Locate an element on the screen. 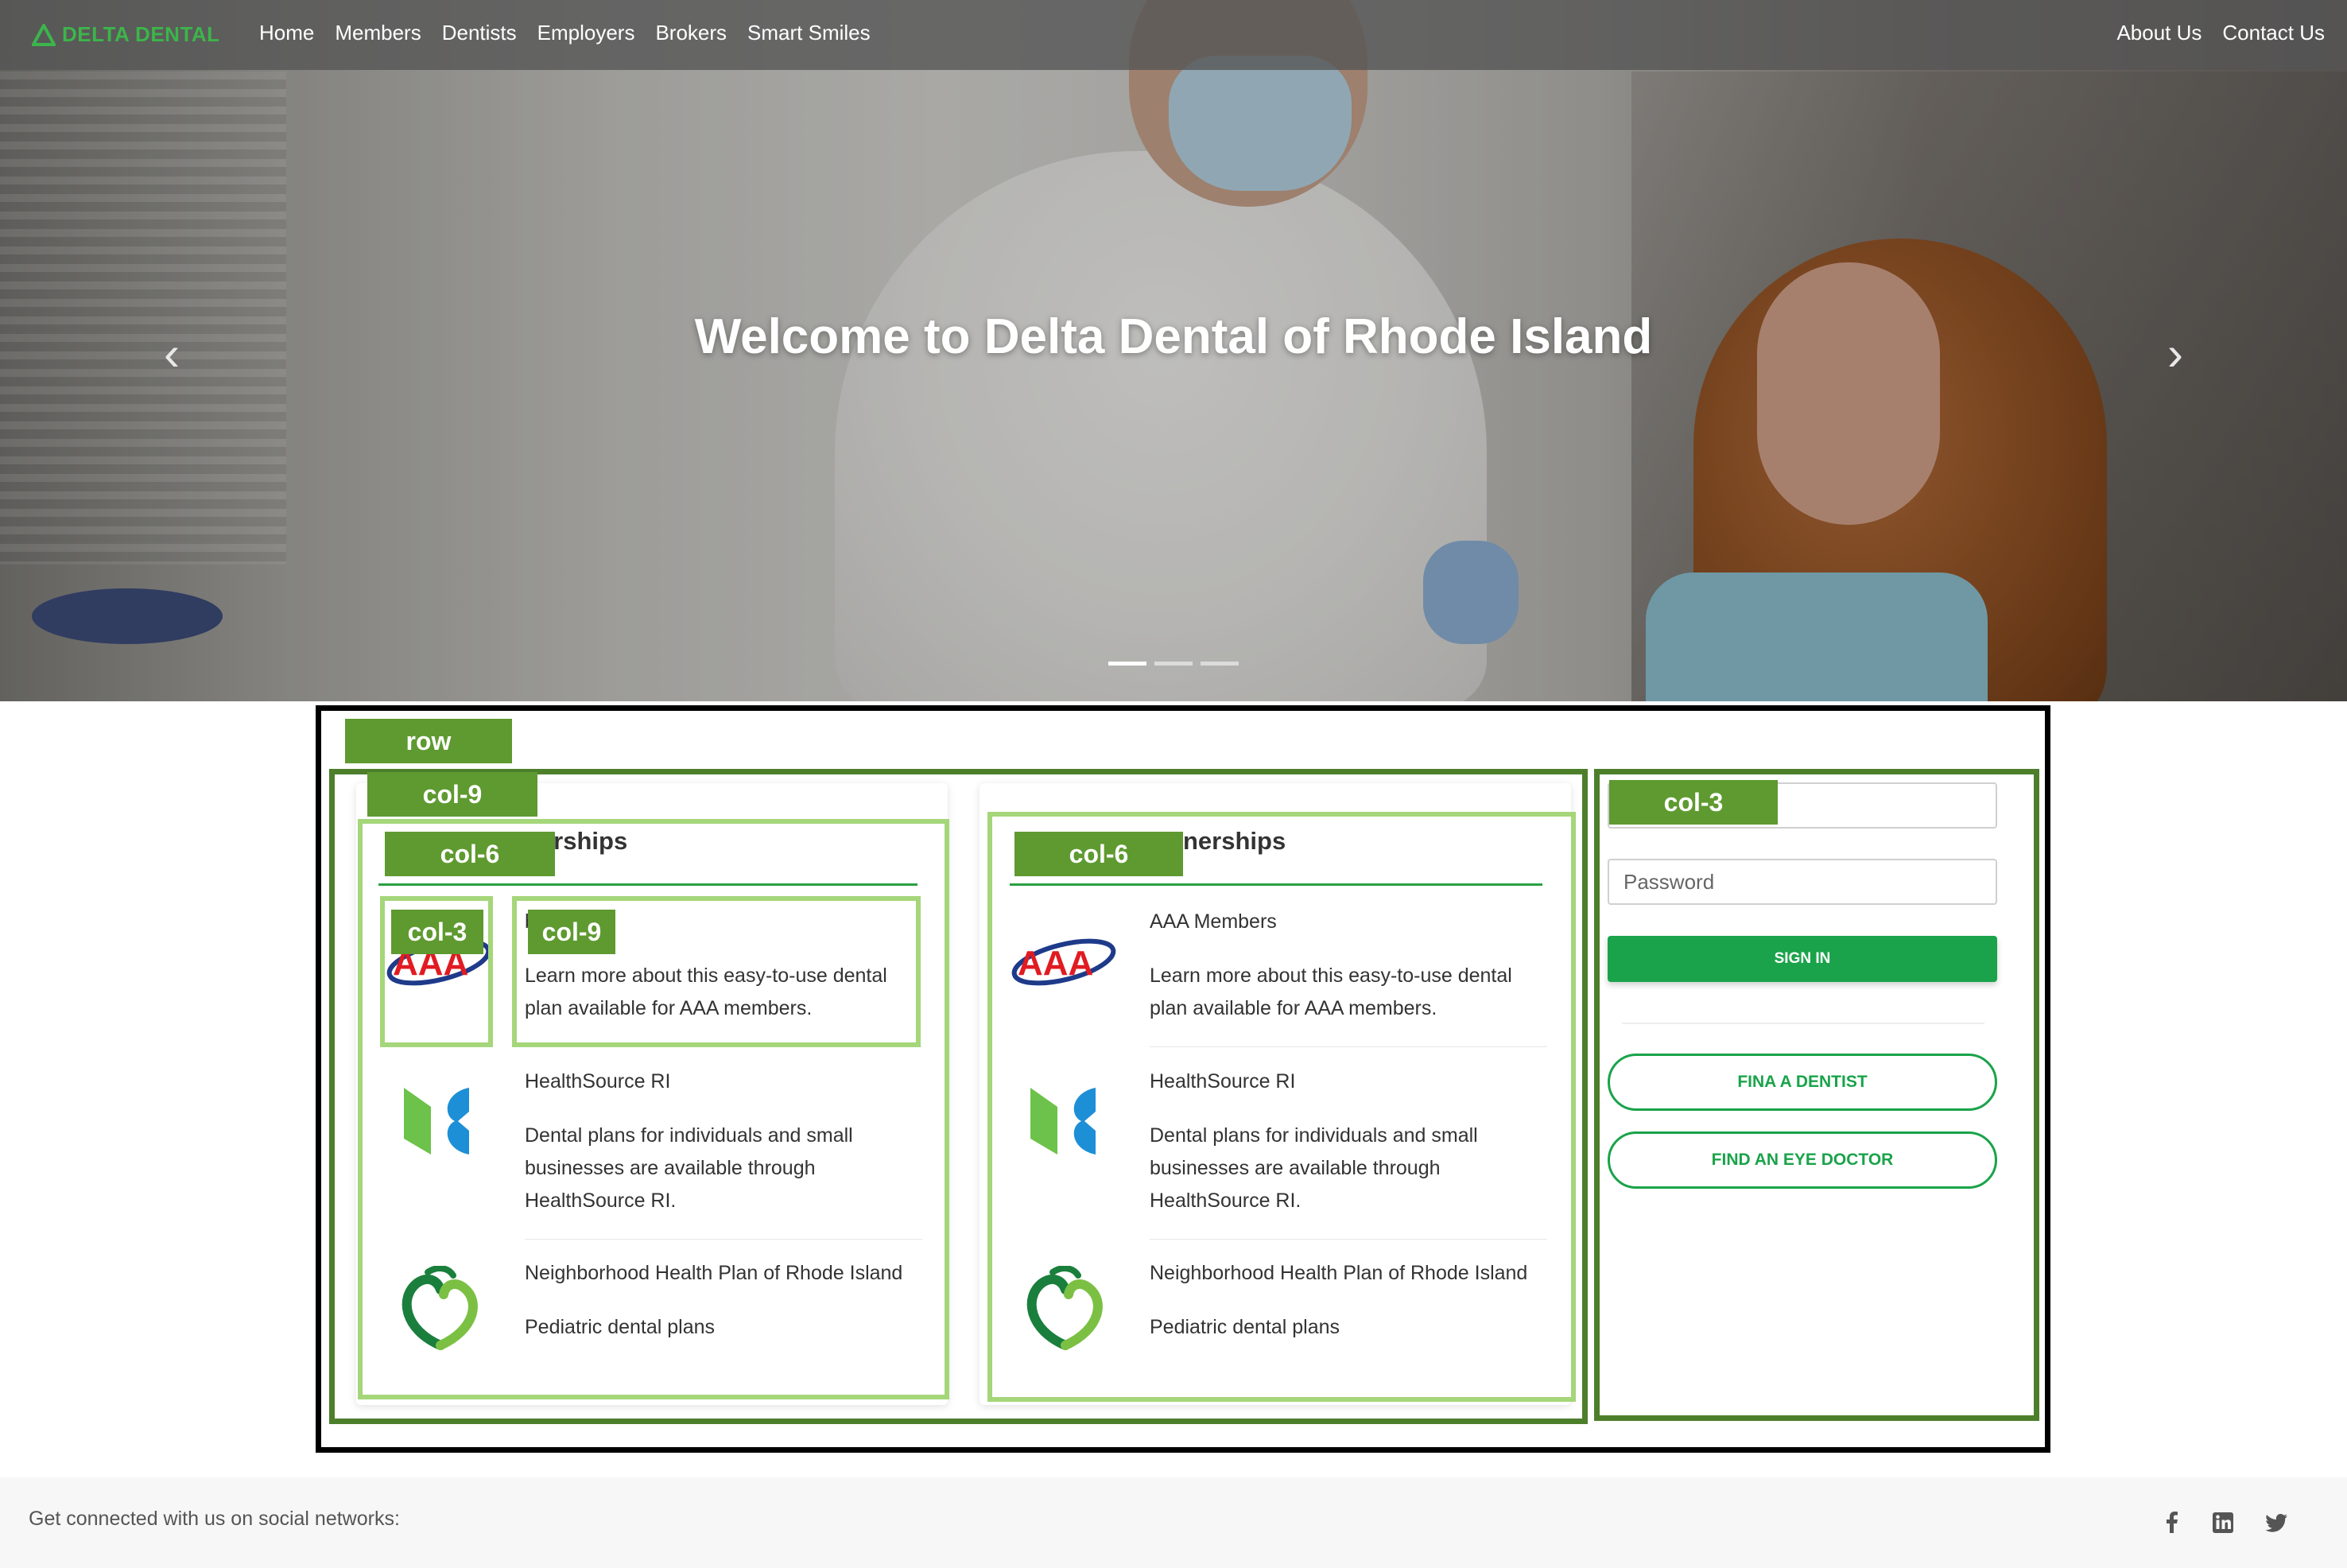  grid-label-col9: col-9 is located at coordinates (452, 794).